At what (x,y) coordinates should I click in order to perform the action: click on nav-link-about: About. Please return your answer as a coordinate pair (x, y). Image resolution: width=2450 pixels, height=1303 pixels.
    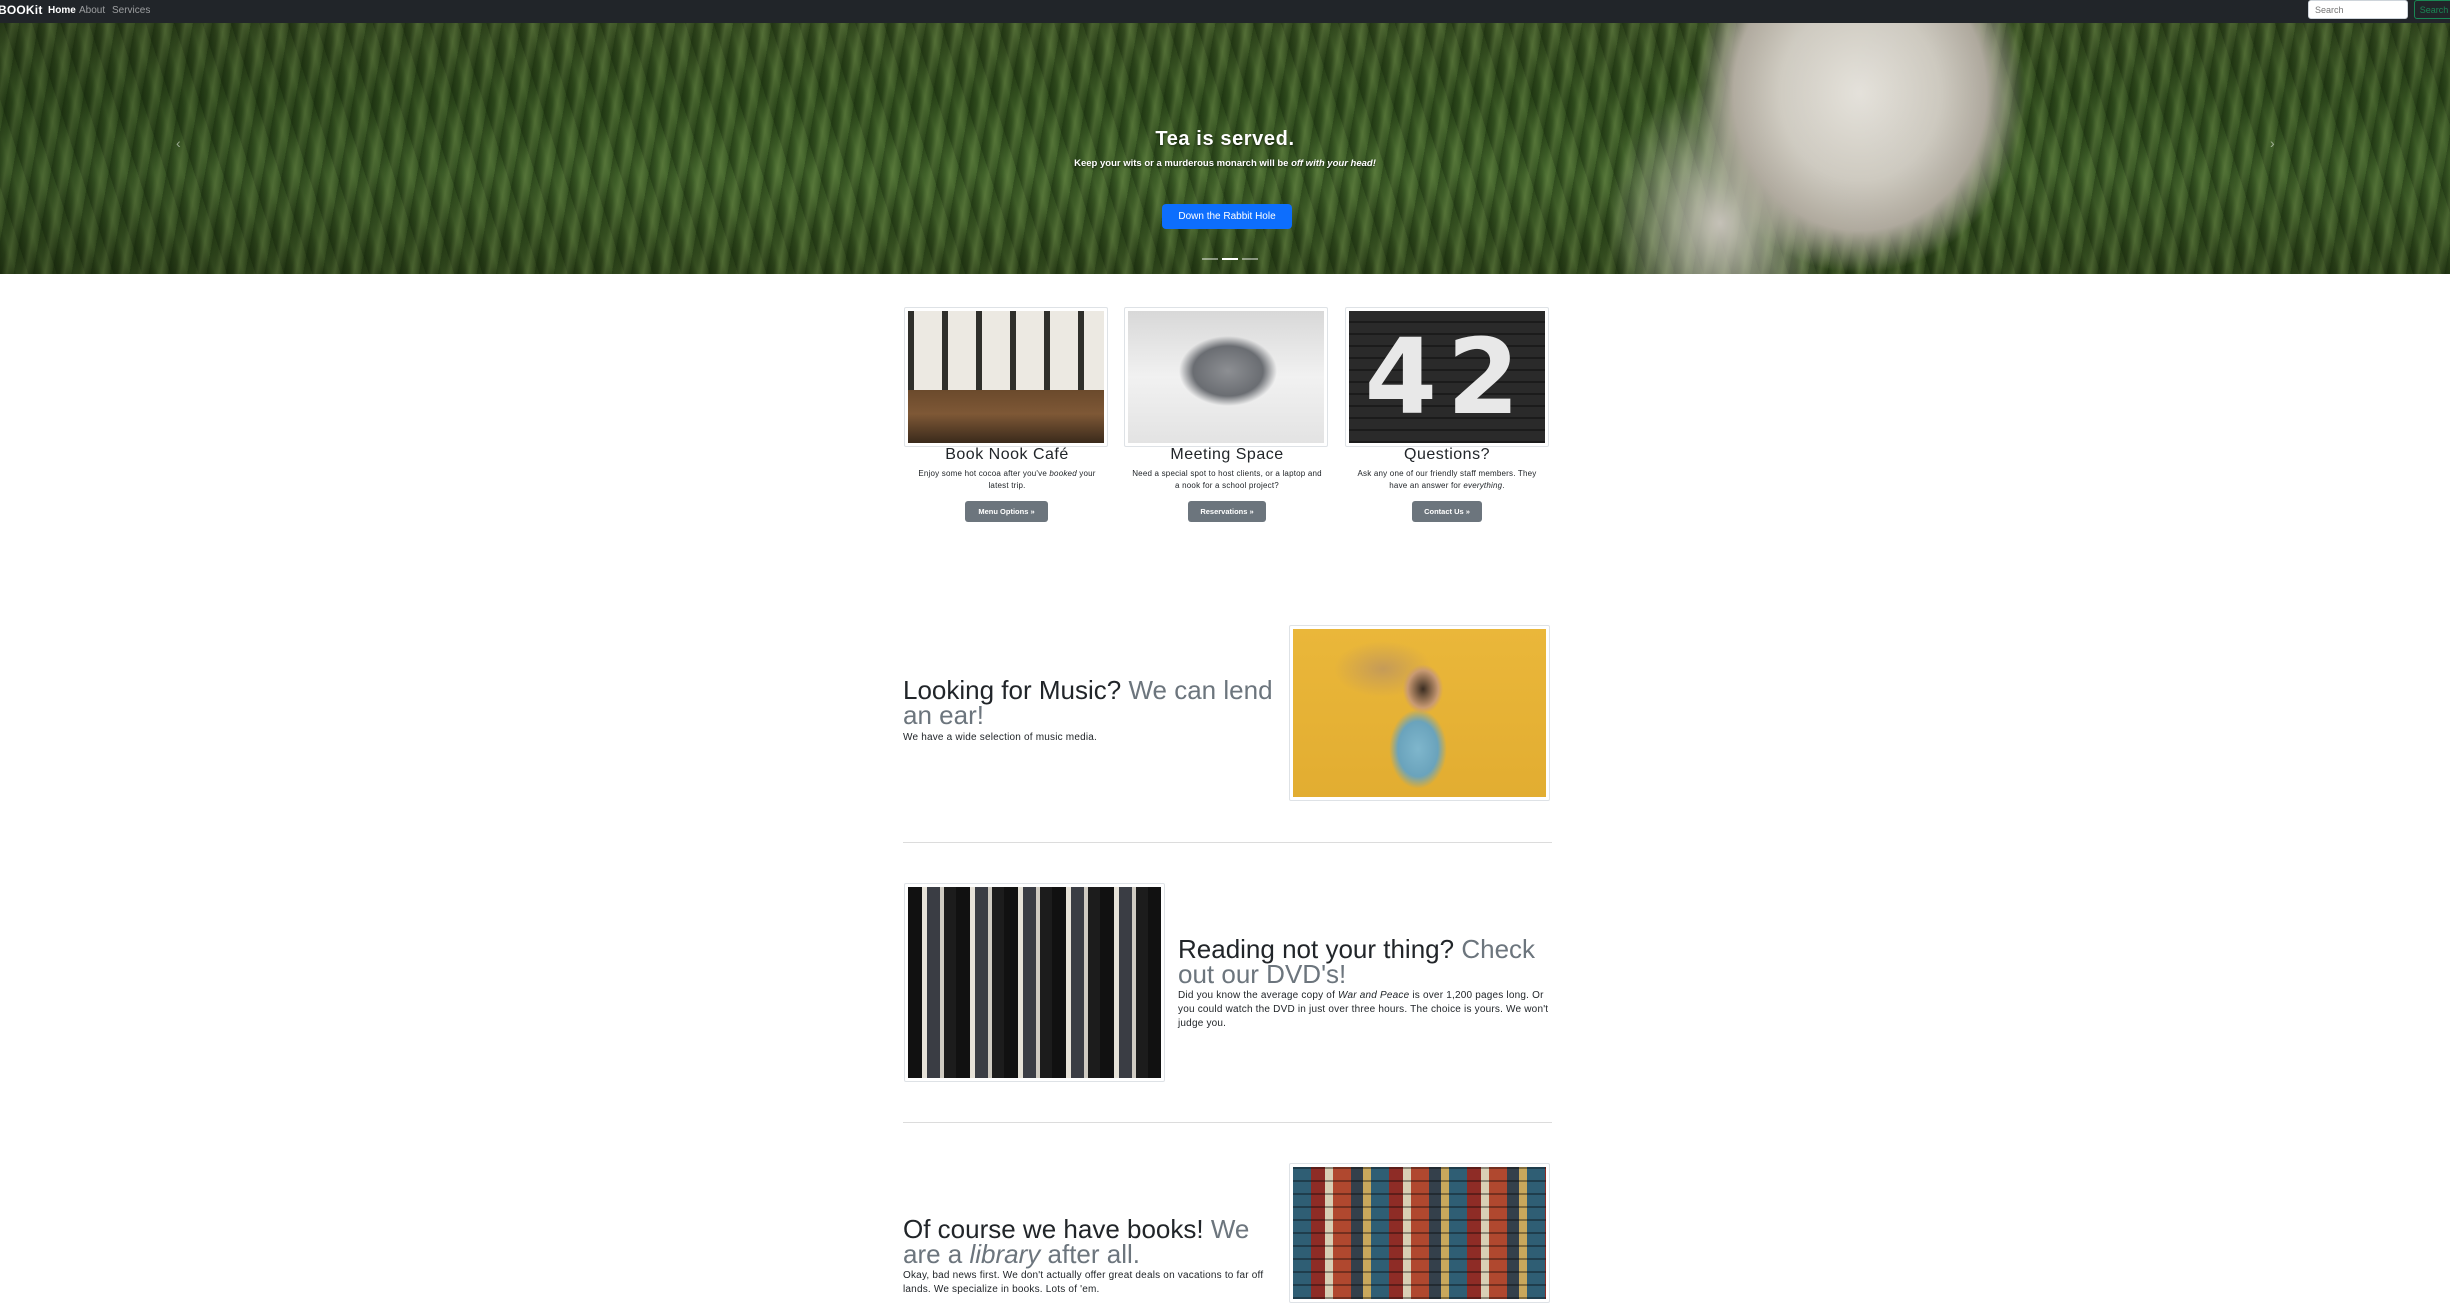
    Looking at the image, I should click on (92, 10).